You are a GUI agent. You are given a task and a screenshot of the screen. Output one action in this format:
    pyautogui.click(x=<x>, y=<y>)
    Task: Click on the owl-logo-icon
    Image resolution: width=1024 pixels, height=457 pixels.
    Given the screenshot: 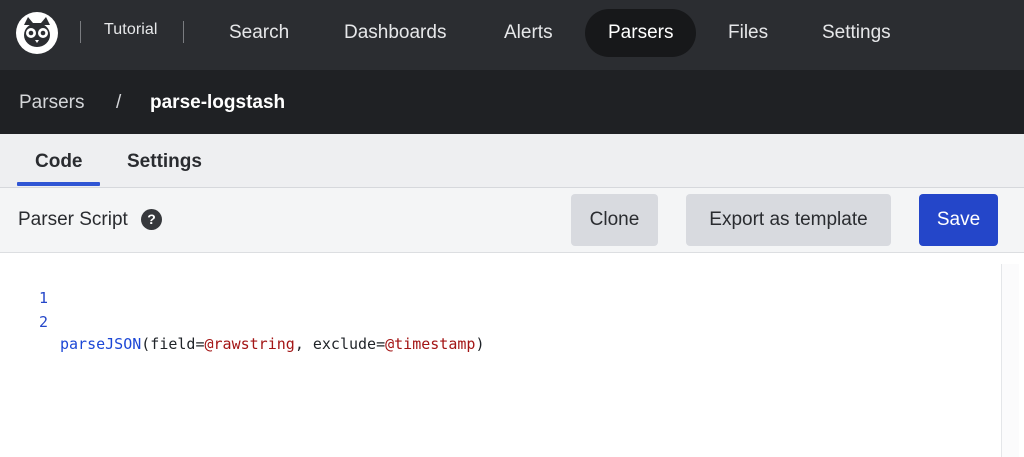 What is the action you would take?
    pyautogui.click(x=37, y=33)
    